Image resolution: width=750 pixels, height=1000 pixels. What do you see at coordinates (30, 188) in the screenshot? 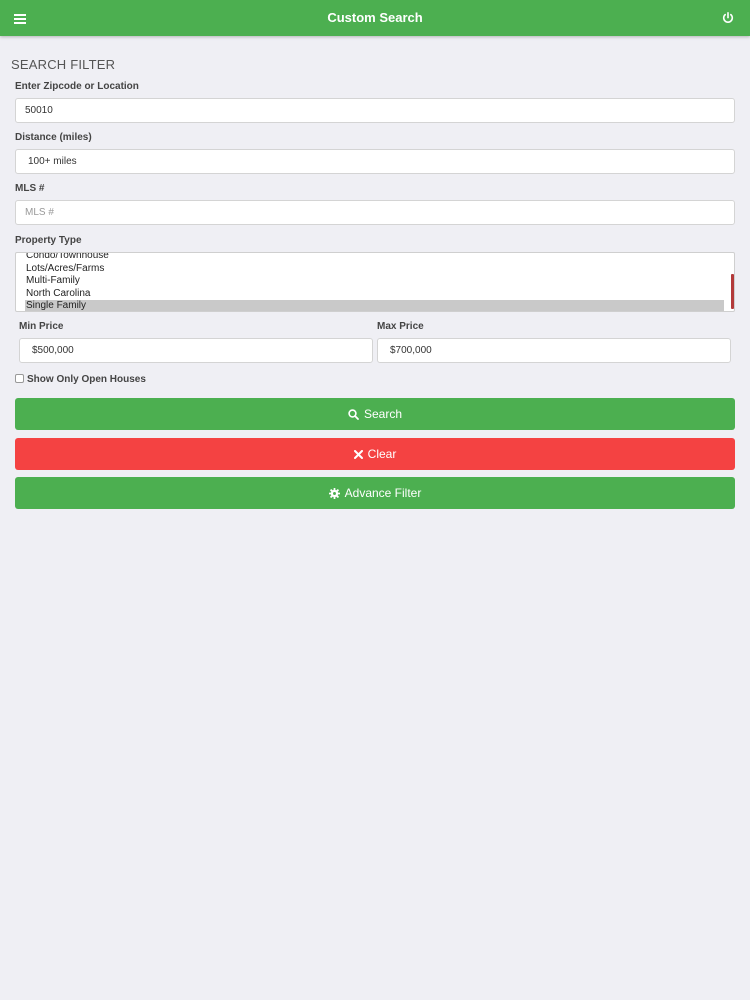
I see `mls-label: MLS #` at bounding box center [30, 188].